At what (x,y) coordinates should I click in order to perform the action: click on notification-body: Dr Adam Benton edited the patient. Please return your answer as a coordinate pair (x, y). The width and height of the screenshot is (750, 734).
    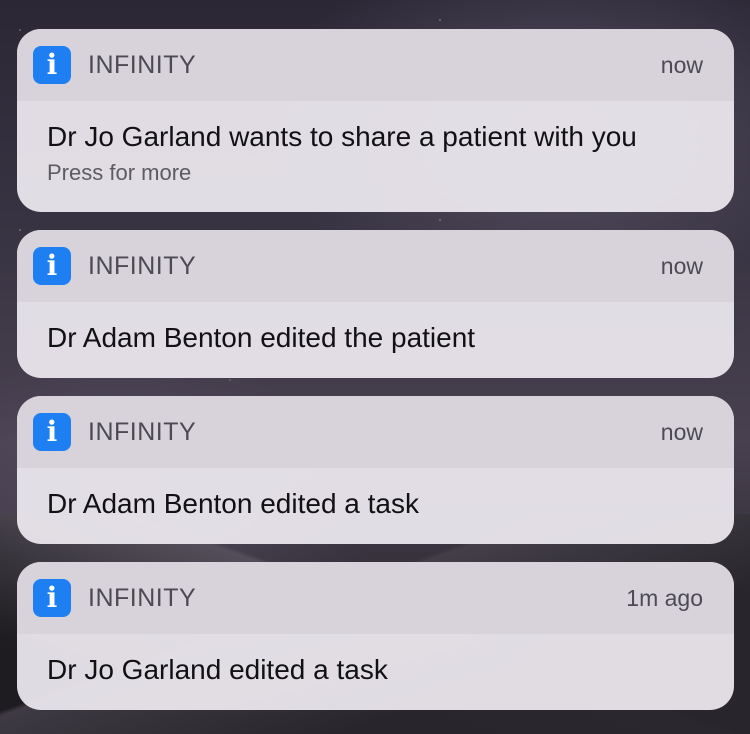
    Looking at the image, I should click on (375, 340).